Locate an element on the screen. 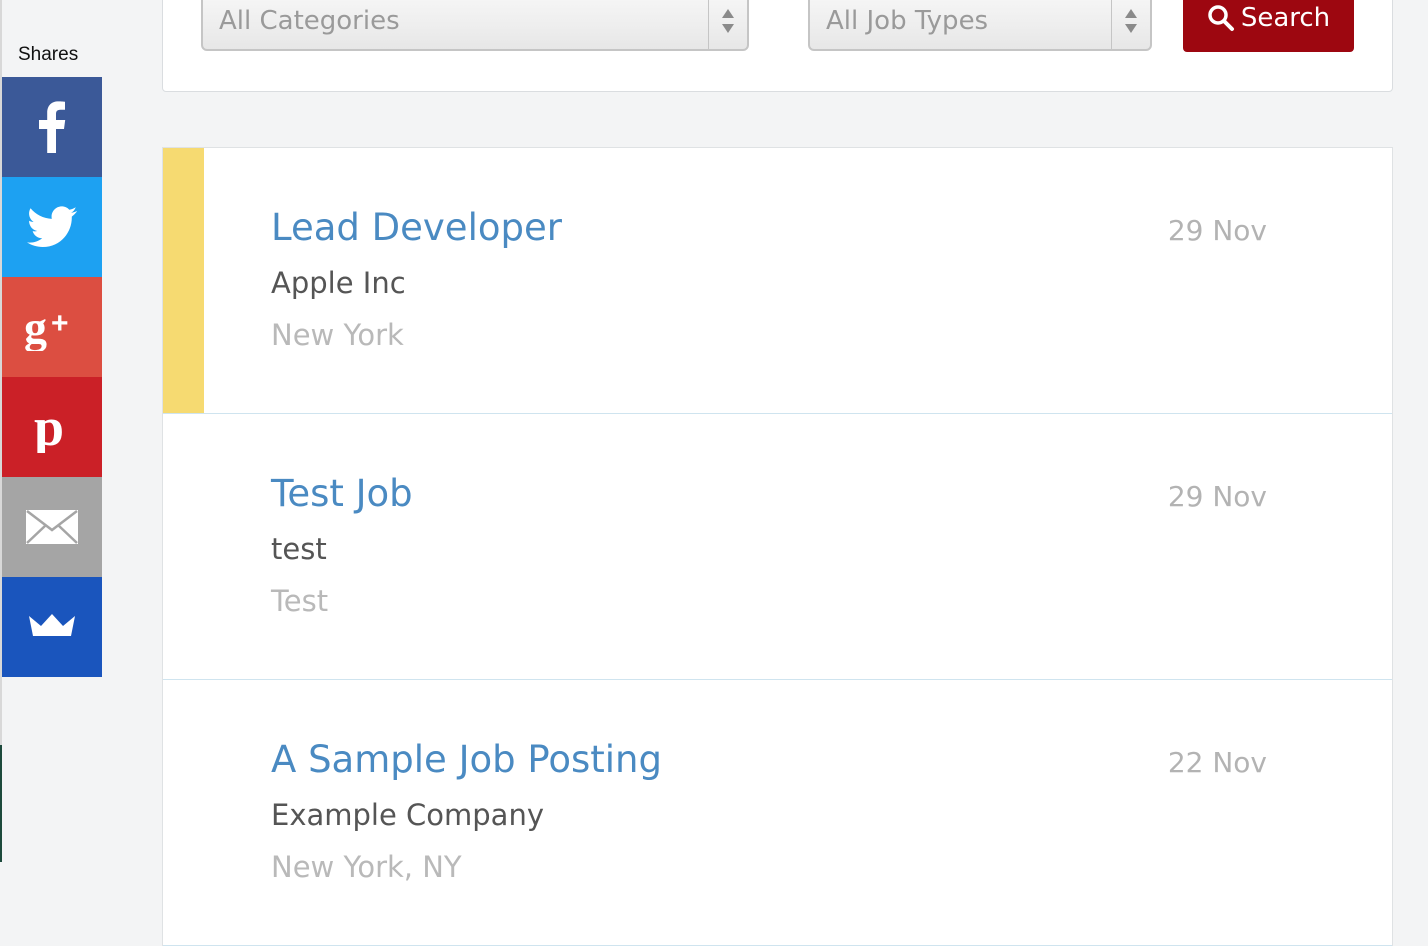  email-share-button is located at coordinates (52, 527).